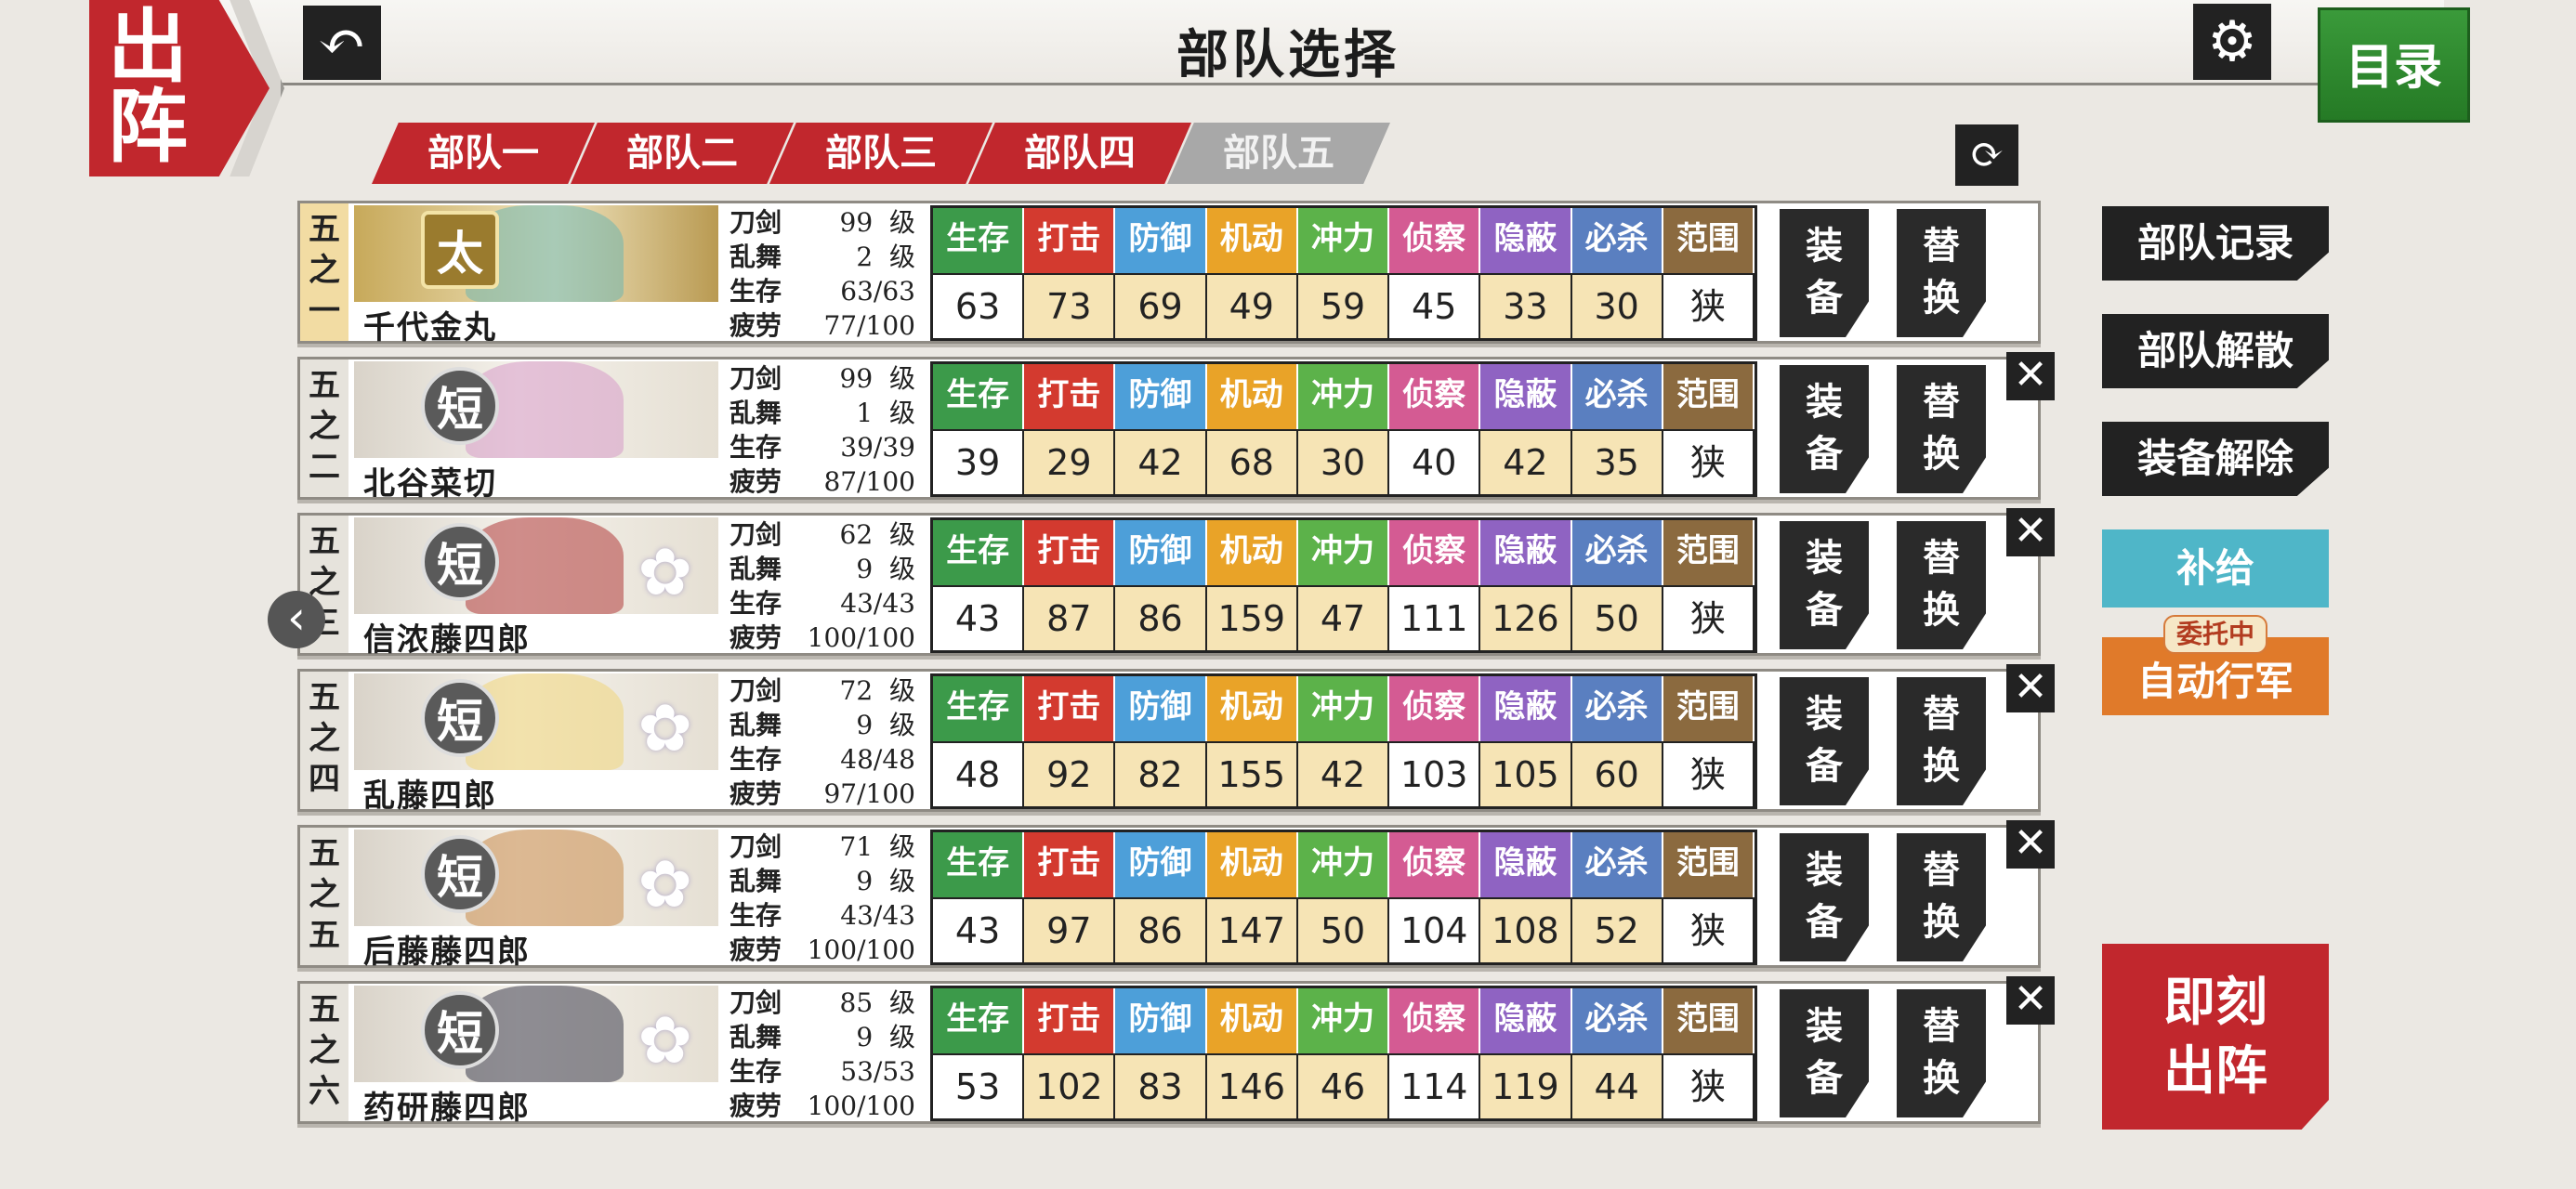 The width and height of the screenshot is (2576, 1189). Describe the element at coordinates (880, 154) in the screenshot. I see `tab-team-3: 部队三` at that location.